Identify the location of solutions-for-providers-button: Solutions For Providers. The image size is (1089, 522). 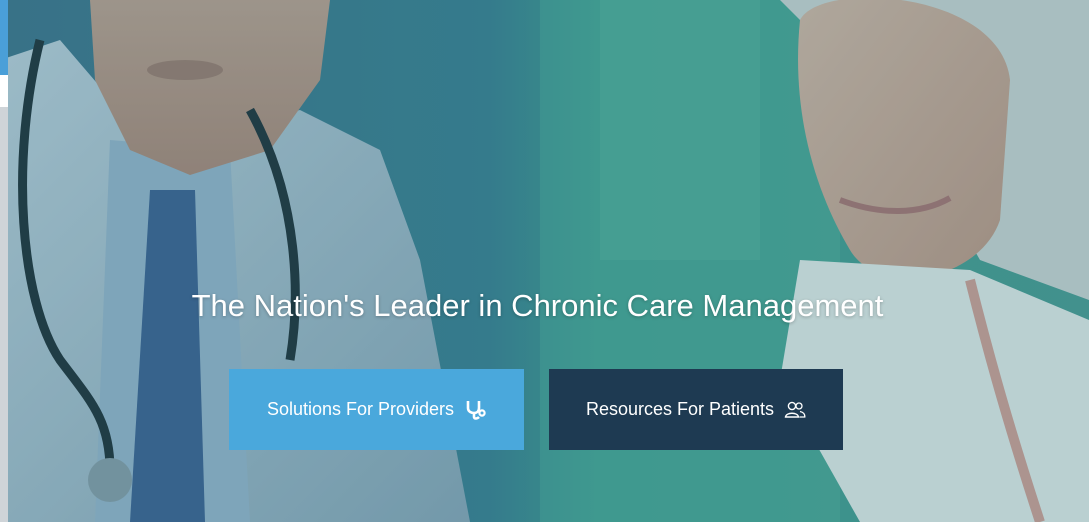
(376, 409).